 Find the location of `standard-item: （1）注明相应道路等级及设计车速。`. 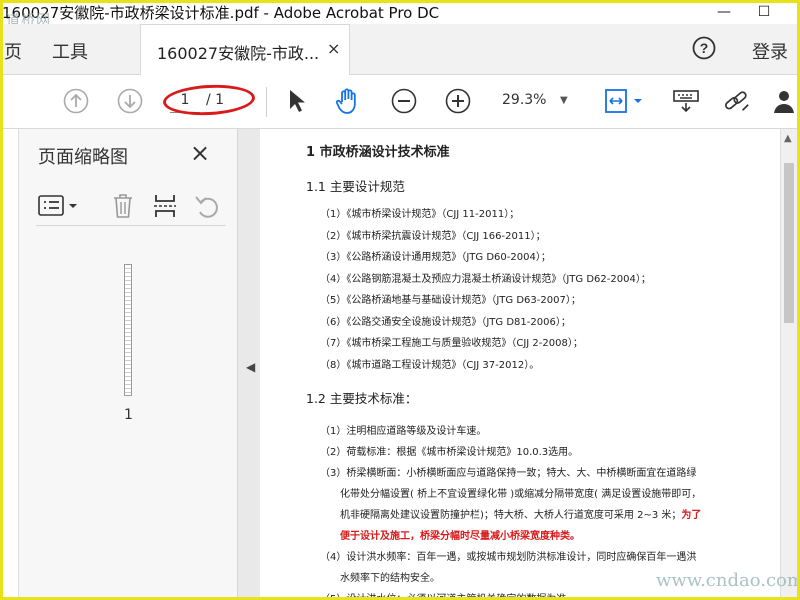

standard-item: （1）注明相应道路等级及设计车速。 is located at coordinates (403, 431).